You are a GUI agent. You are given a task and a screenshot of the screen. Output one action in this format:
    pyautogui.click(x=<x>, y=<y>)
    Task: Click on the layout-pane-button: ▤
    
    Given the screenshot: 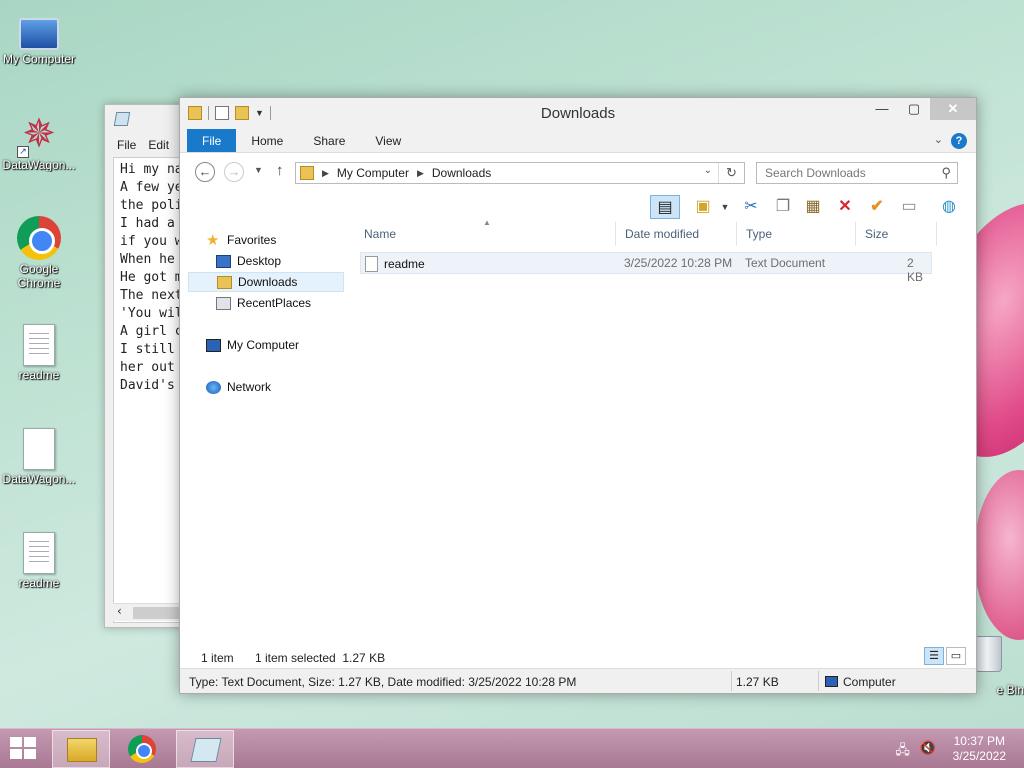 What is the action you would take?
    pyautogui.click(x=665, y=207)
    